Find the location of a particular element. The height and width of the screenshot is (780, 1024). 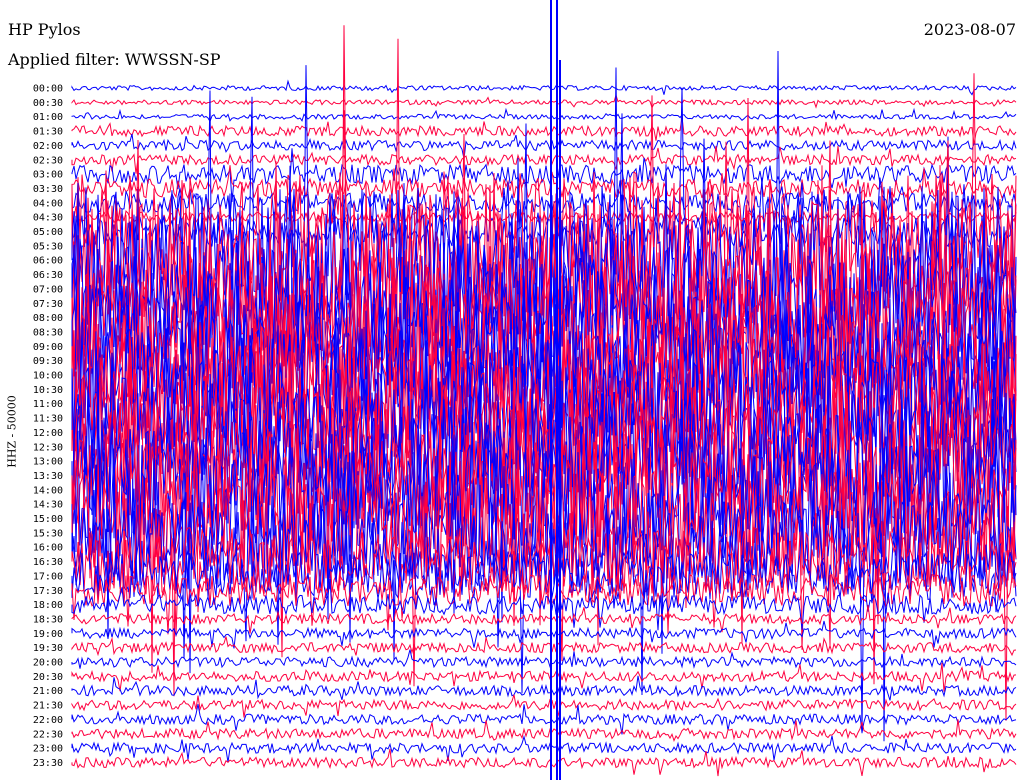

station-title: HP Pylos is located at coordinates (44, 29).